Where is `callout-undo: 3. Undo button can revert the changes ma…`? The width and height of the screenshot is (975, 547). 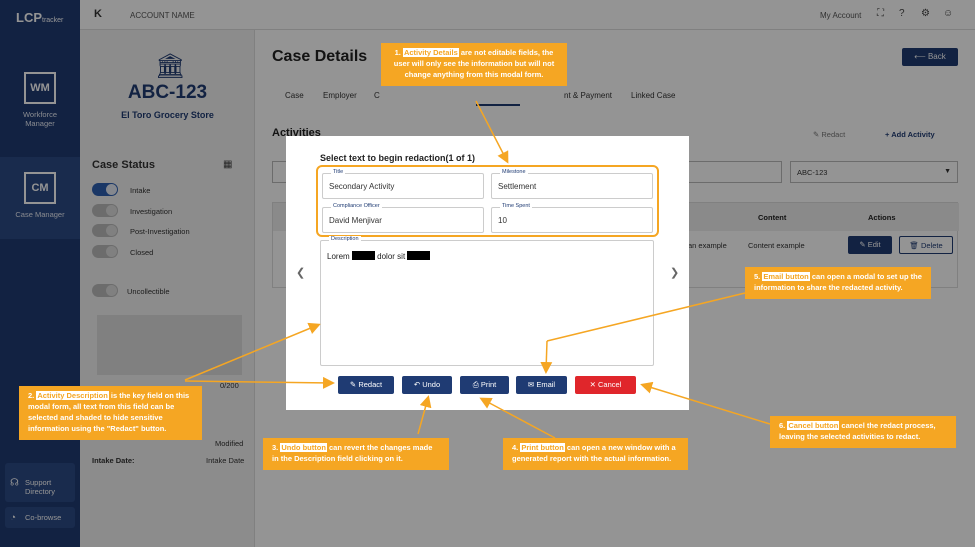 callout-undo: 3. Undo button can revert the changes ma… is located at coordinates (356, 454).